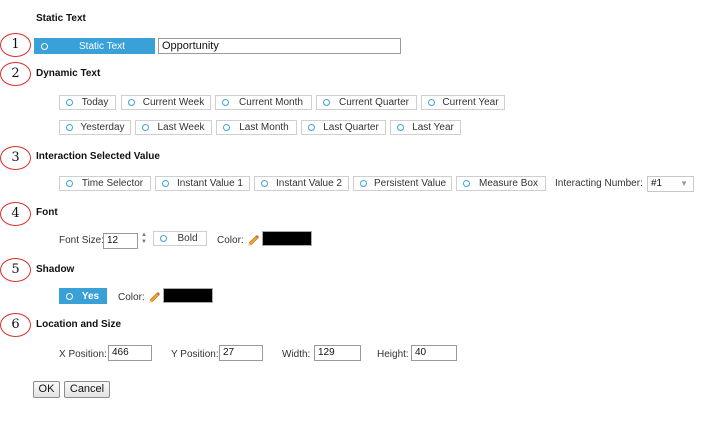  I want to click on interaction-option-measure-box: Measure Box, so click(501, 183).